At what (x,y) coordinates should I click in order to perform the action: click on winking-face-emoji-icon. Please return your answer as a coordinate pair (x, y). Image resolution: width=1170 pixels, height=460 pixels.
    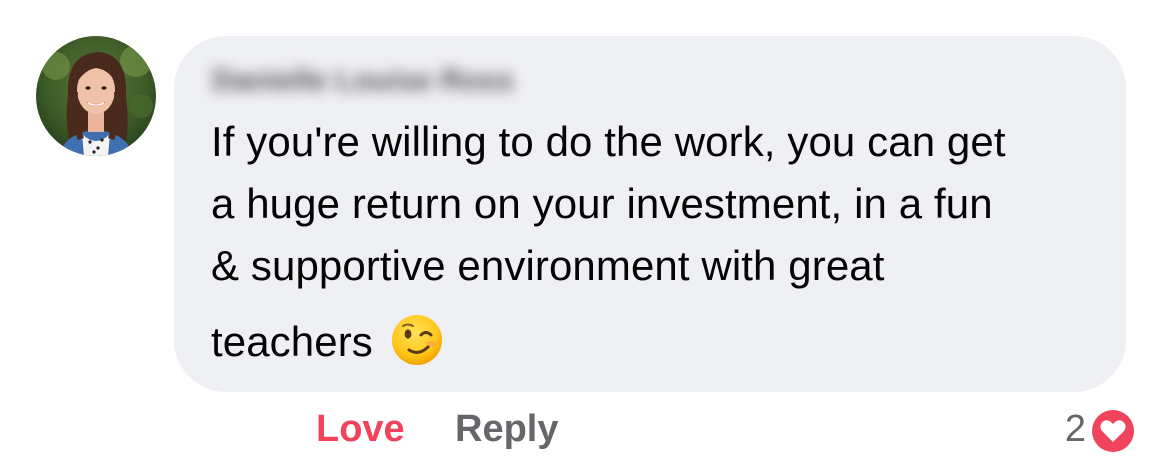
    Looking at the image, I should click on (417, 340).